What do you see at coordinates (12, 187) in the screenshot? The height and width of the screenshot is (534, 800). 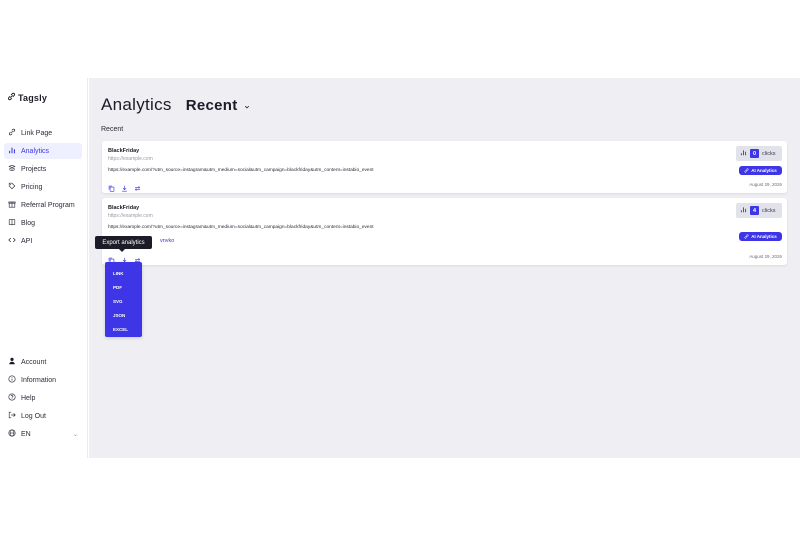 I see `tag-icon` at bounding box center [12, 187].